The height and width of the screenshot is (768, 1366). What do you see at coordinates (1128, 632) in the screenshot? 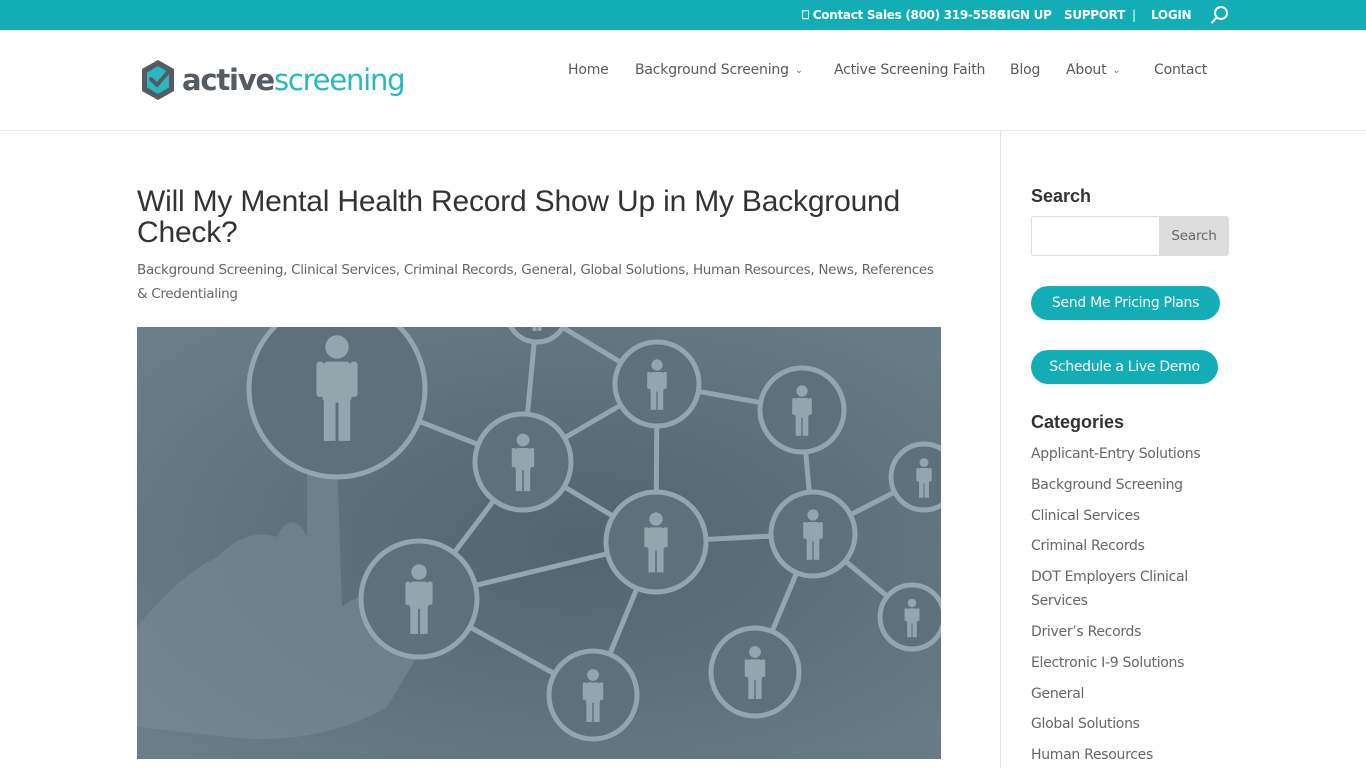
I see `sidebar-category-link: Driver’s Records` at bounding box center [1128, 632].